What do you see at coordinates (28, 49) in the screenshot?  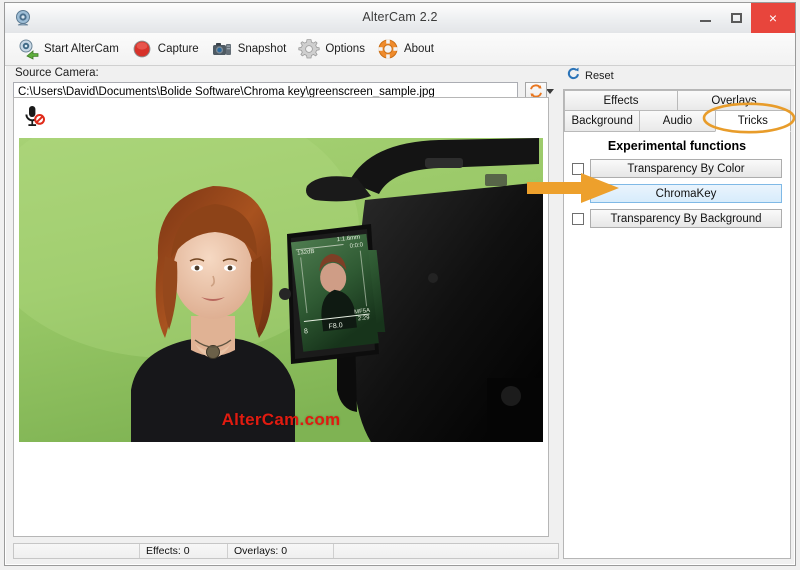 I see `start-altercam-icon` at bounding box center [28, 49].